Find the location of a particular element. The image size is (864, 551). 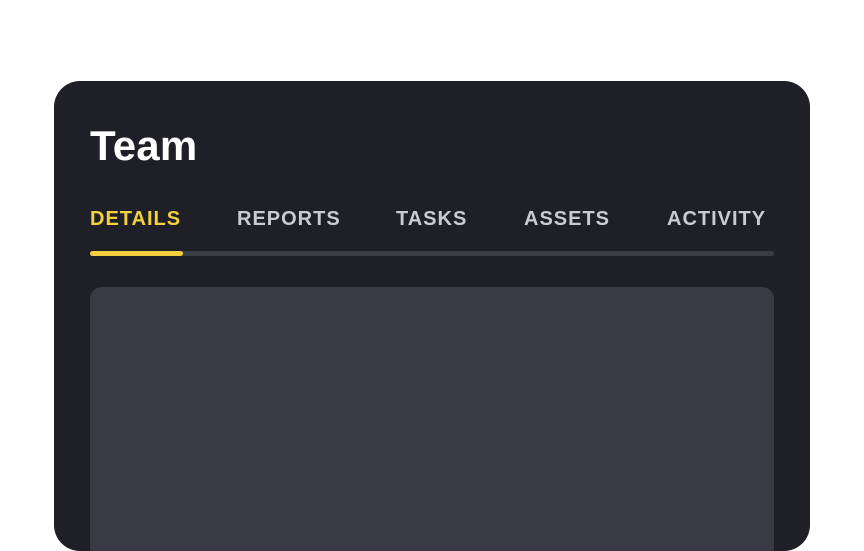

page-title: Team is located at coordinates (144, 145).